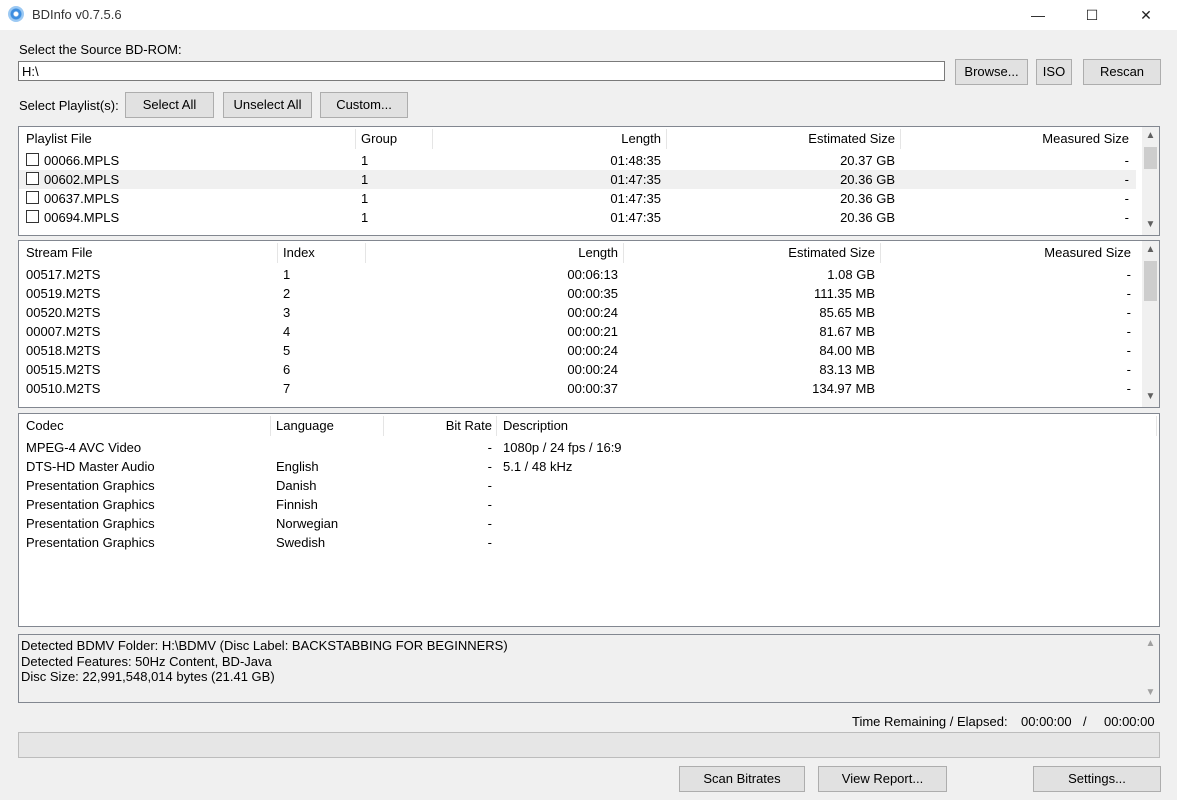 The width and height of the screenshot is (1177, 800). What do you see at coordinates (867, 160) in the screenshot?
I see `playlist-estimated-size: 20.37 GB` at bounding box center [867, 160].